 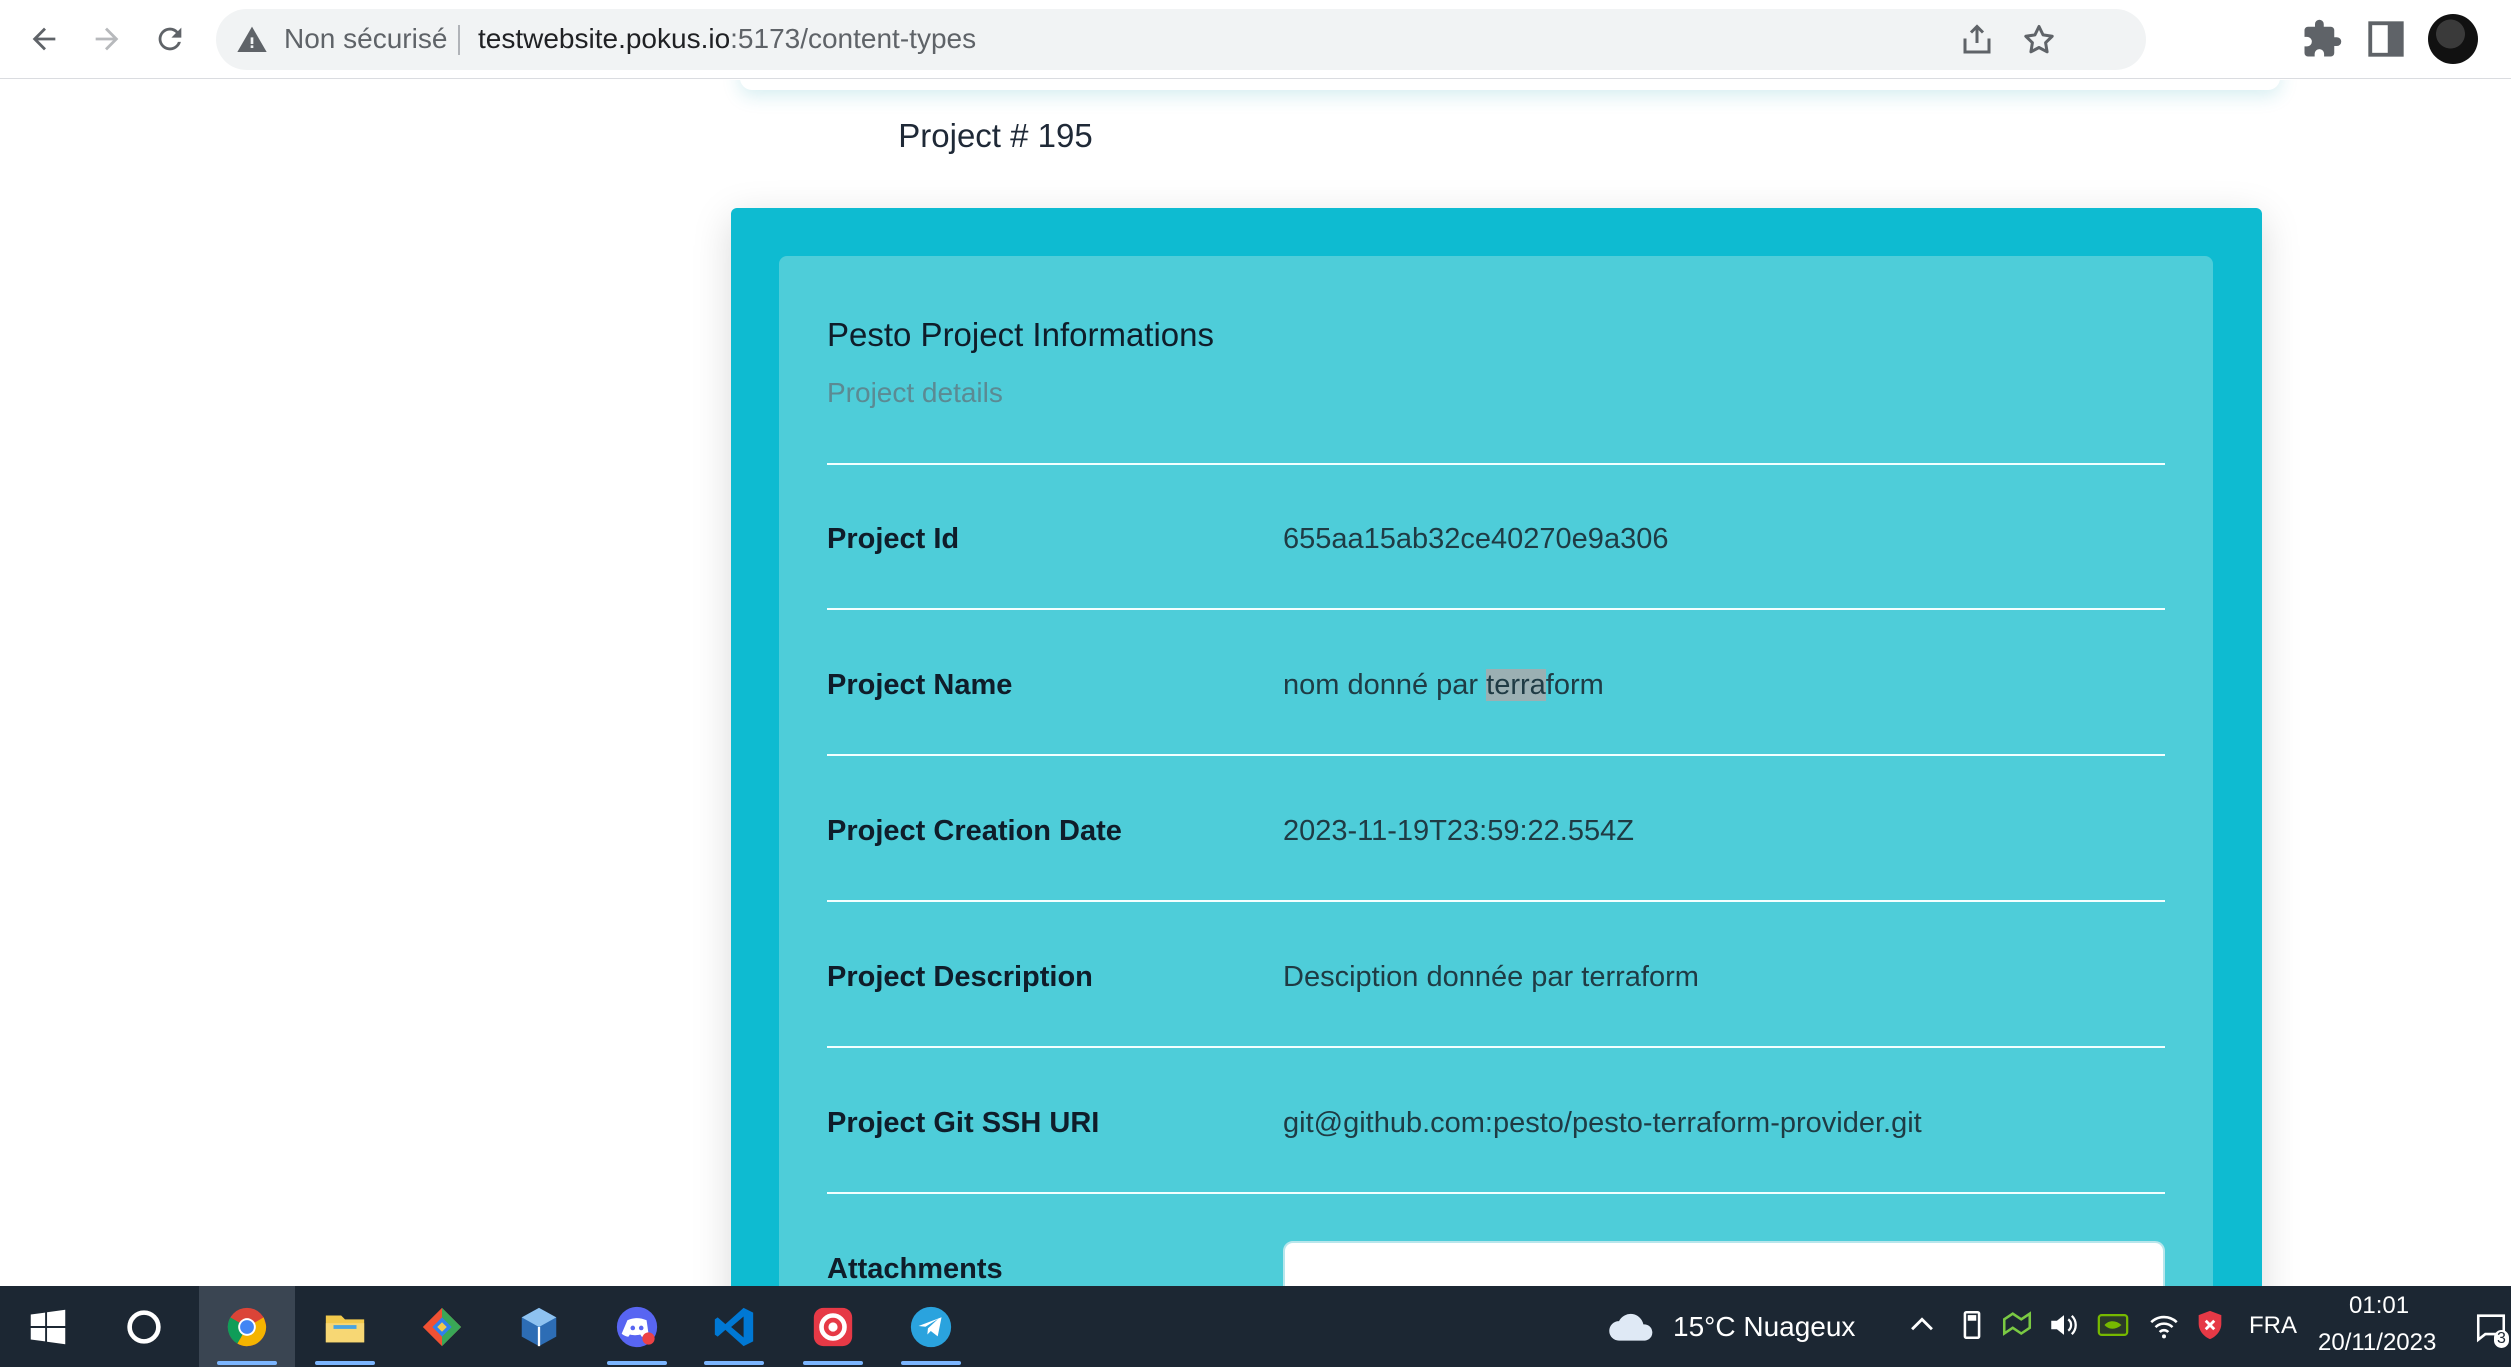 What do you see at coordinates (2064, 1325) in the screenshot?
I see `volume-icon` at bounding box center [2064, 1325].